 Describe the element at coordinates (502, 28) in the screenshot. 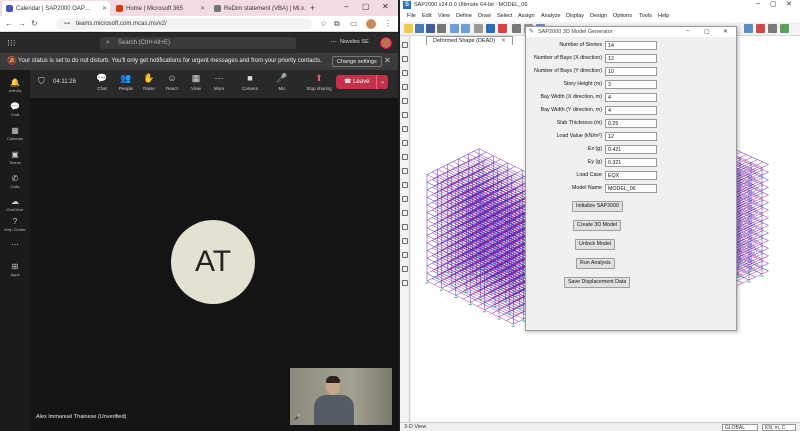

I see `run-icon` at that location.